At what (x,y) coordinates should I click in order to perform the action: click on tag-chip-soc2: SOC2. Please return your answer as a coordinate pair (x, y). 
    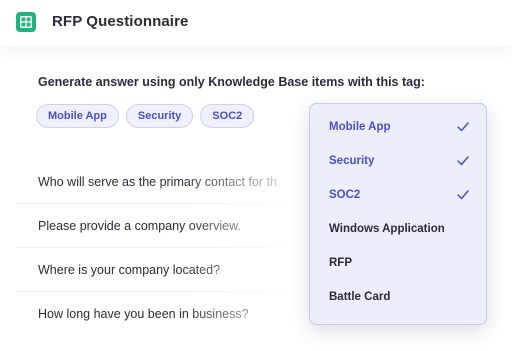
    Looking at the image, I should click on (227, 116).